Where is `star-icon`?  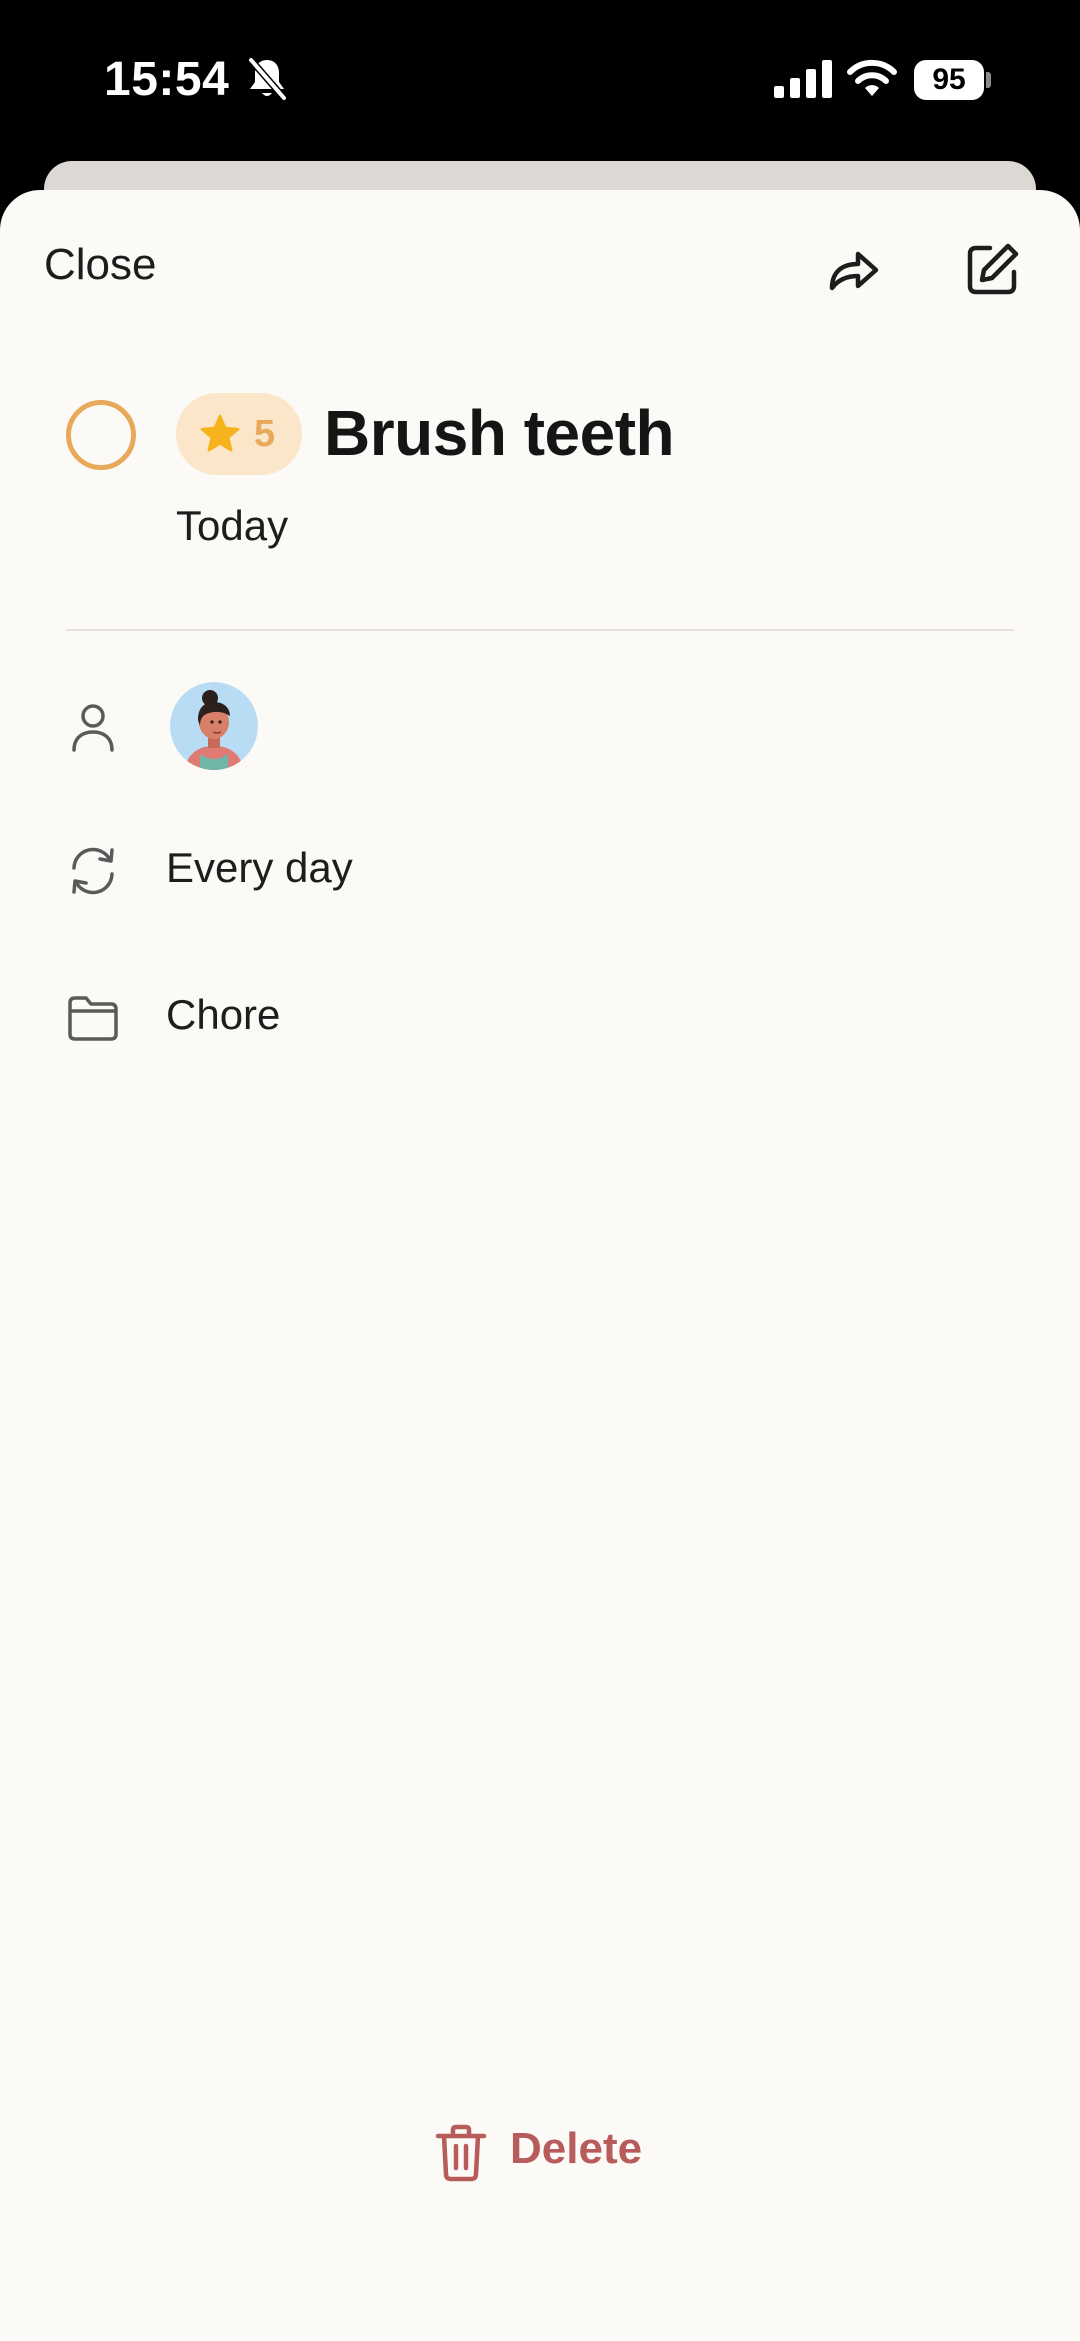
star-icon is located at coordinates (220, 433).